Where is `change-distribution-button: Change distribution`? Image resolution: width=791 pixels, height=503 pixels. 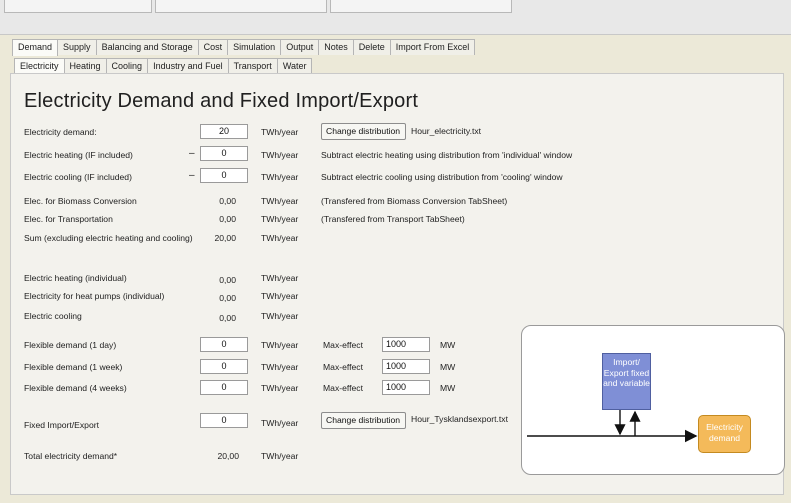 change-distribution-button: Change distribution is located at coordinates (363, 131).